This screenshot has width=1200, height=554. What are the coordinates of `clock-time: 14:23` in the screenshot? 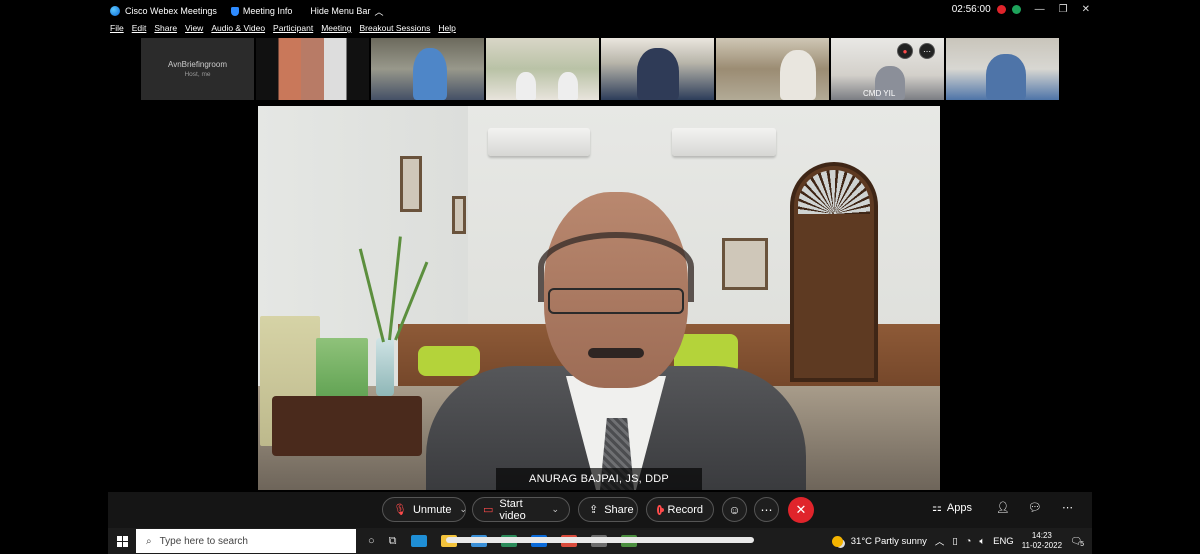 It's located at (1041, 535).